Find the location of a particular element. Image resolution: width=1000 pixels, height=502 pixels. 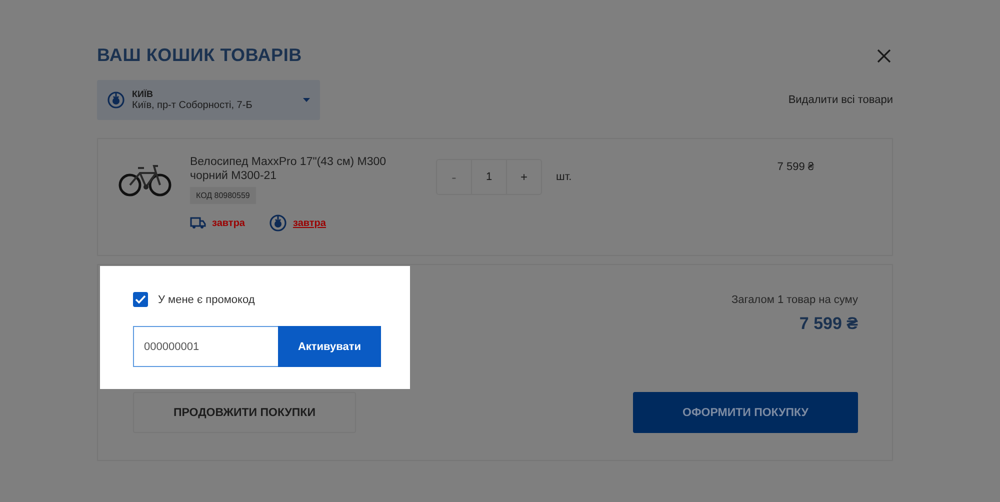

promo-checkbox is located at coordinates (140, 299).